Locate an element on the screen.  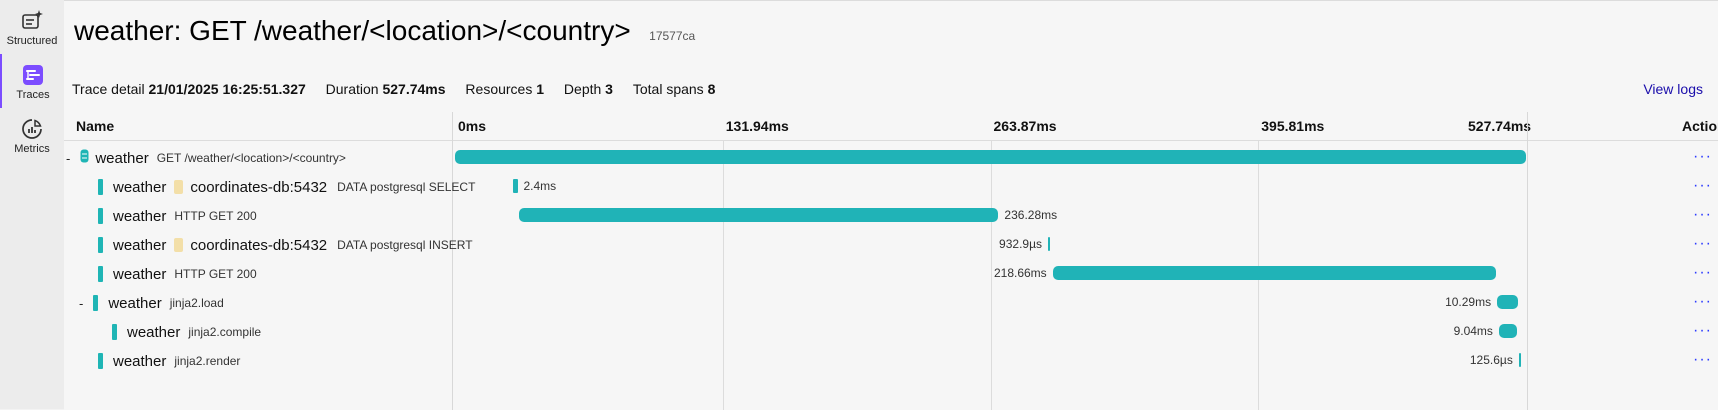
span-name-cell: weather HTTP GET 200 is located at coordinates (177, 216).